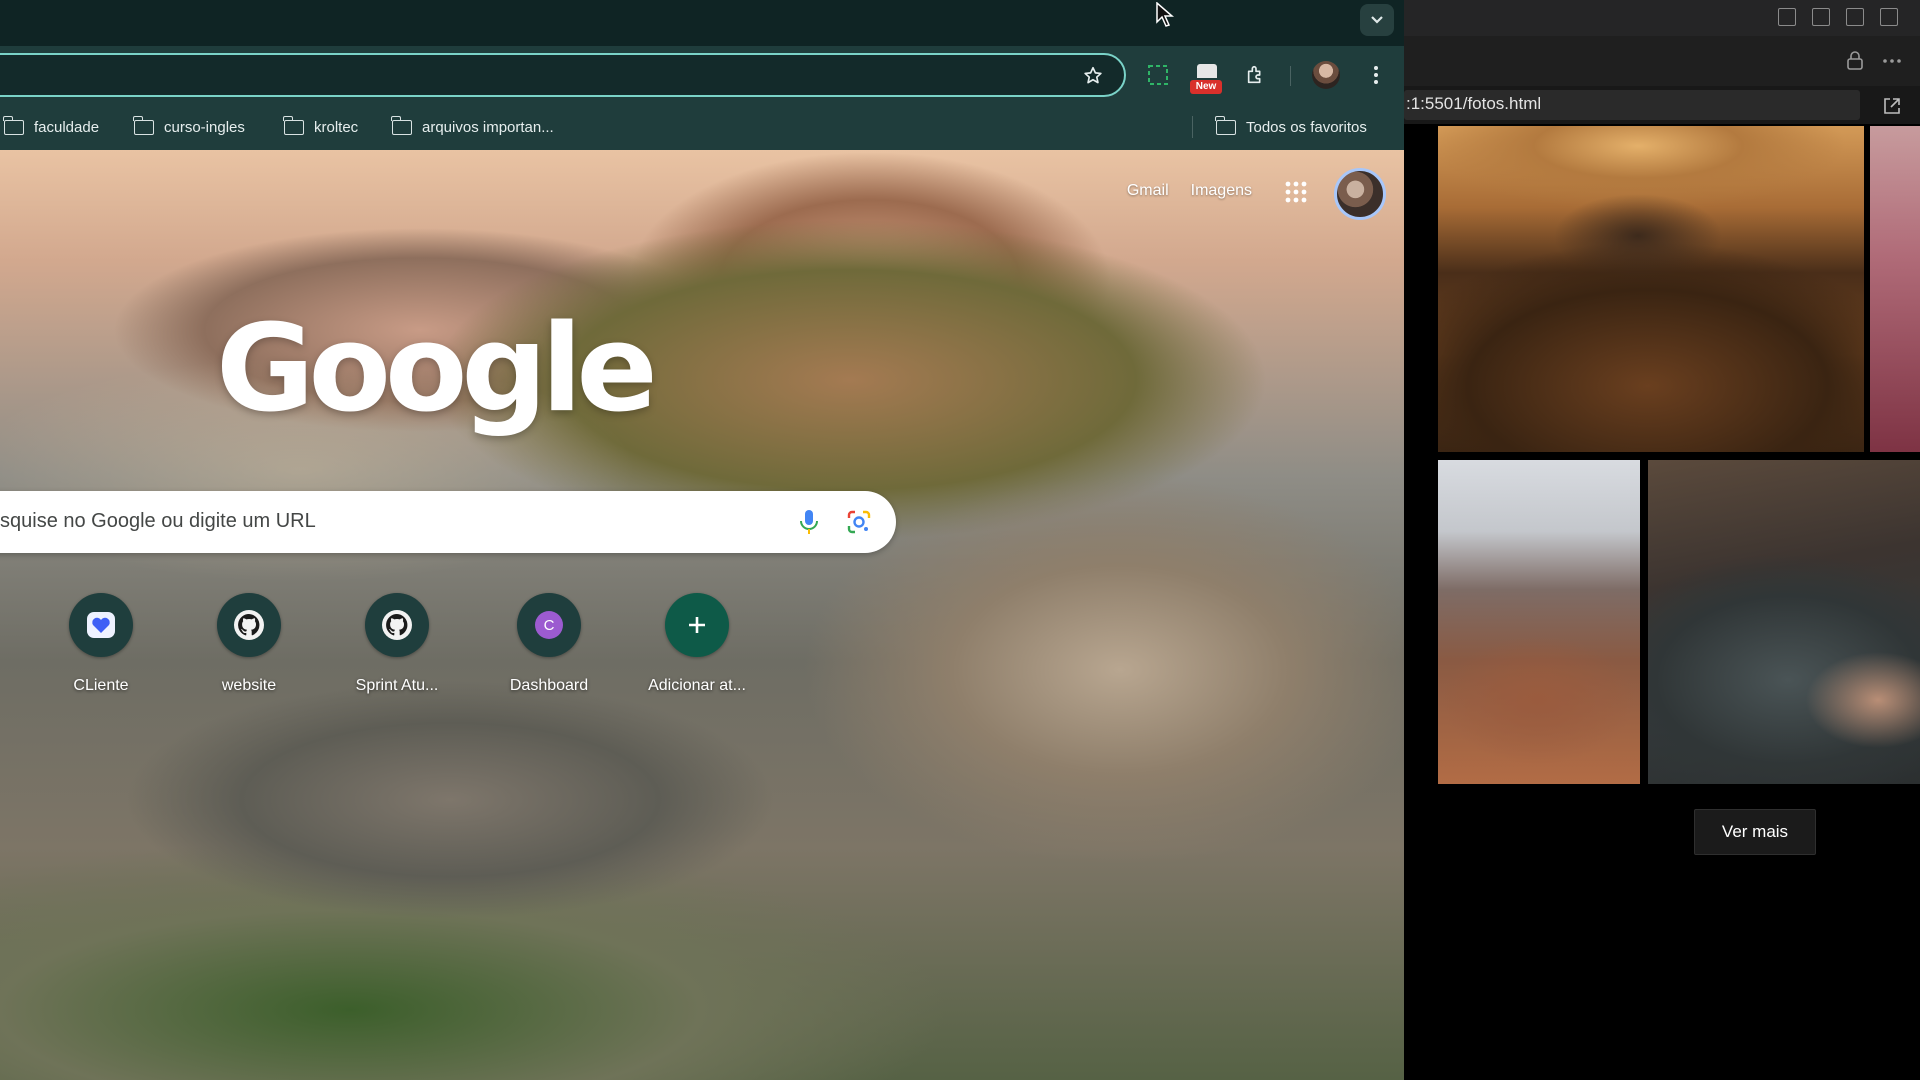 The width and height of the screenshot is (1920, 1080). Describe the element at coordinates (1189, 191) in the screenshot. I see `ntp-header-links: Gmail Imagens` at that location.